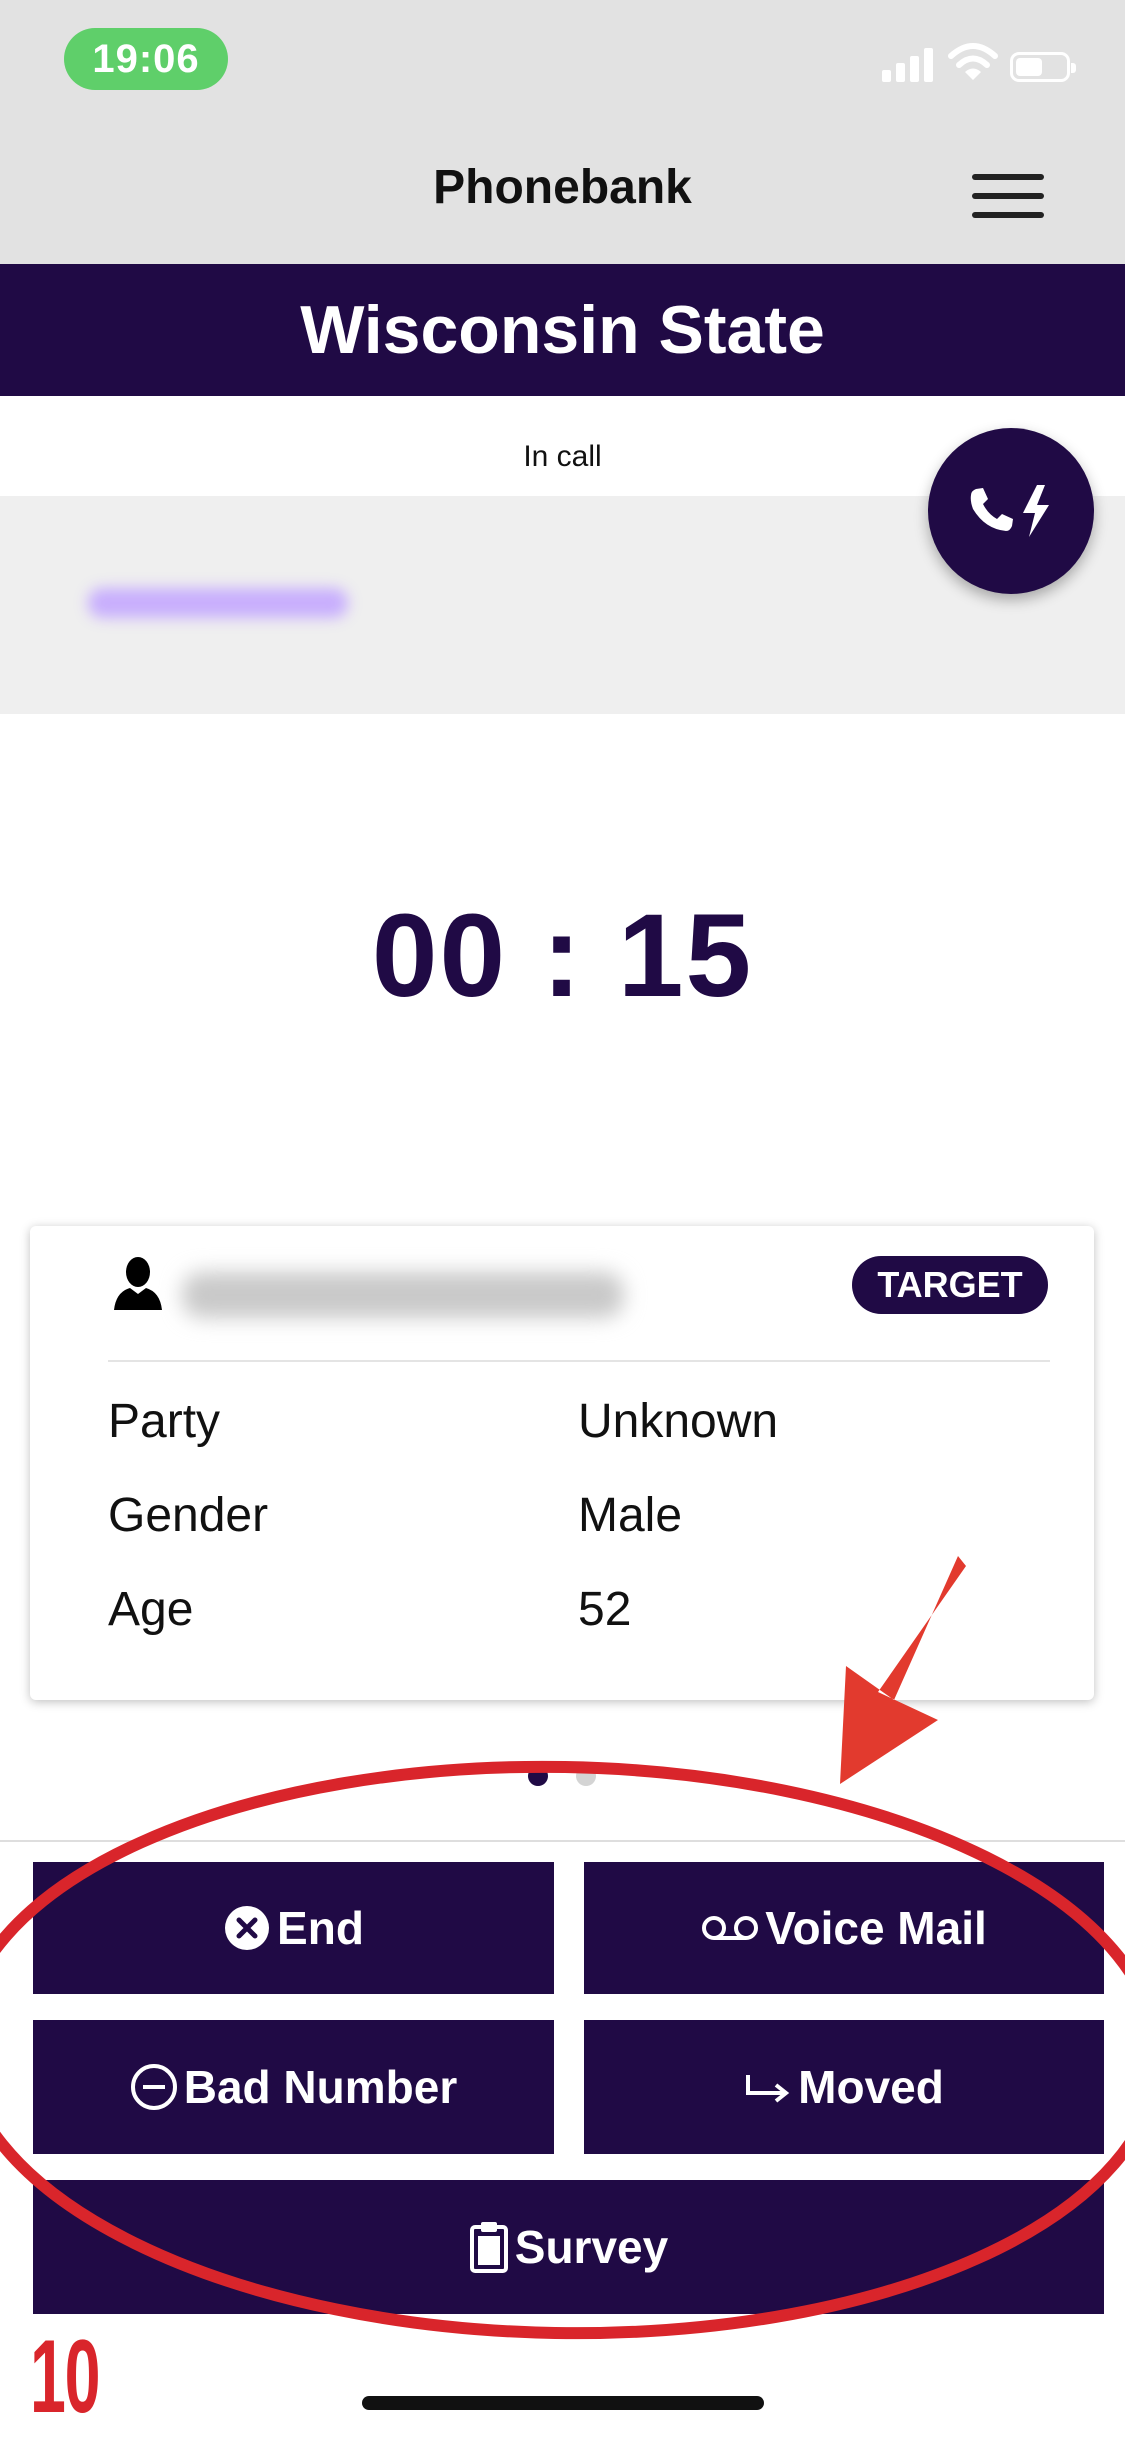 The height and width of the screenshot is (2437, 1125). I want to click on hamburger-menu-icon, so click(1008, 197).